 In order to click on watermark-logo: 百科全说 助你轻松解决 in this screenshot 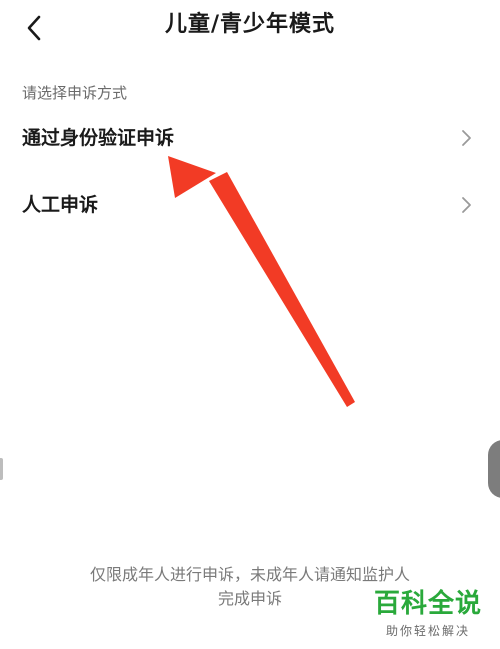, I will do `click(428, 614)`.